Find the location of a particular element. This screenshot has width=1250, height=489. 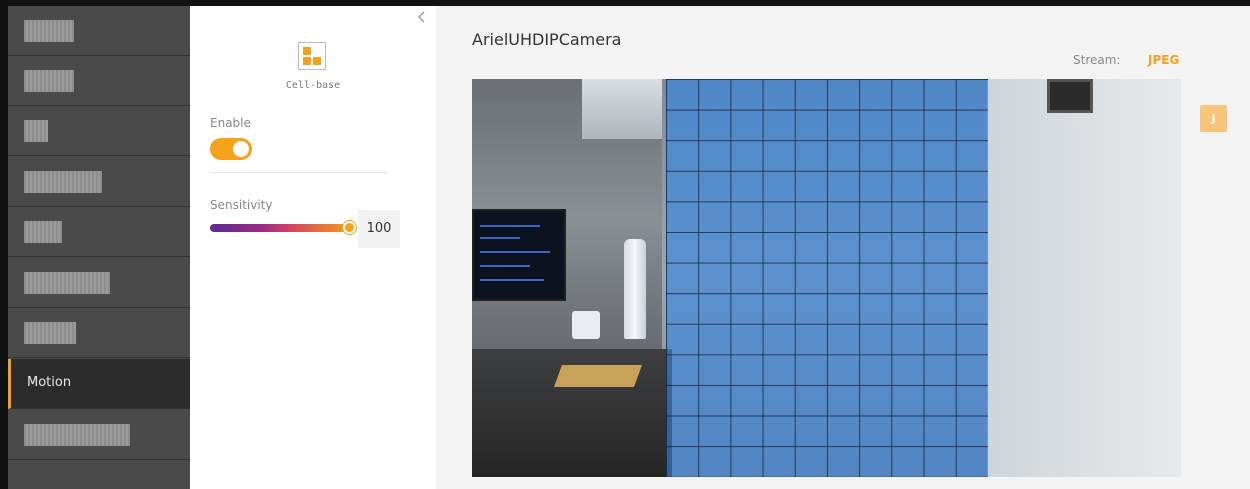

video-mug is located at coordinates (586, 325).